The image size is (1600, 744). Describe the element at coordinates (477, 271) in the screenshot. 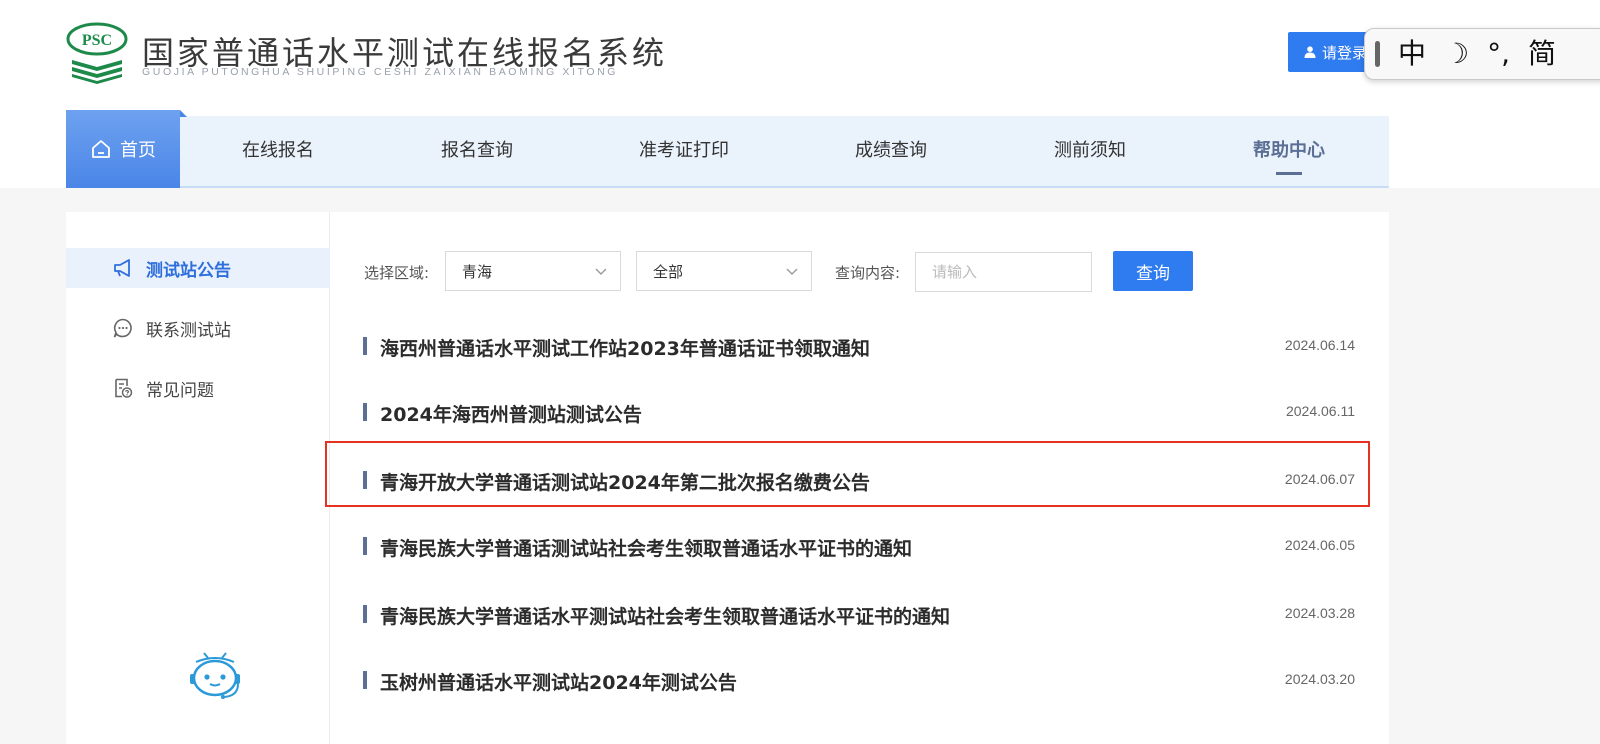

I see `region-select-value: 青海` at that location.